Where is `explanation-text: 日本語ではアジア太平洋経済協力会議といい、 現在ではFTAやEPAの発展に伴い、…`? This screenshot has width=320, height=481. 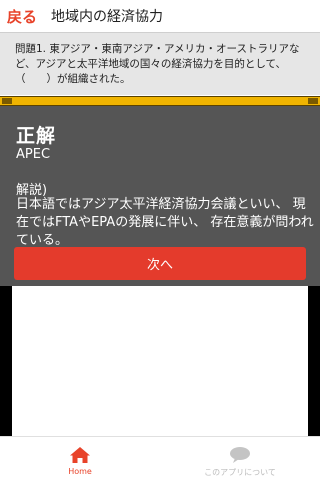
explanation-text: 日本語ではアジア太平洋経済協力会議といい、 現在ではFTAやEPAの発展に伴い、… is located at coordinates (165, 222).